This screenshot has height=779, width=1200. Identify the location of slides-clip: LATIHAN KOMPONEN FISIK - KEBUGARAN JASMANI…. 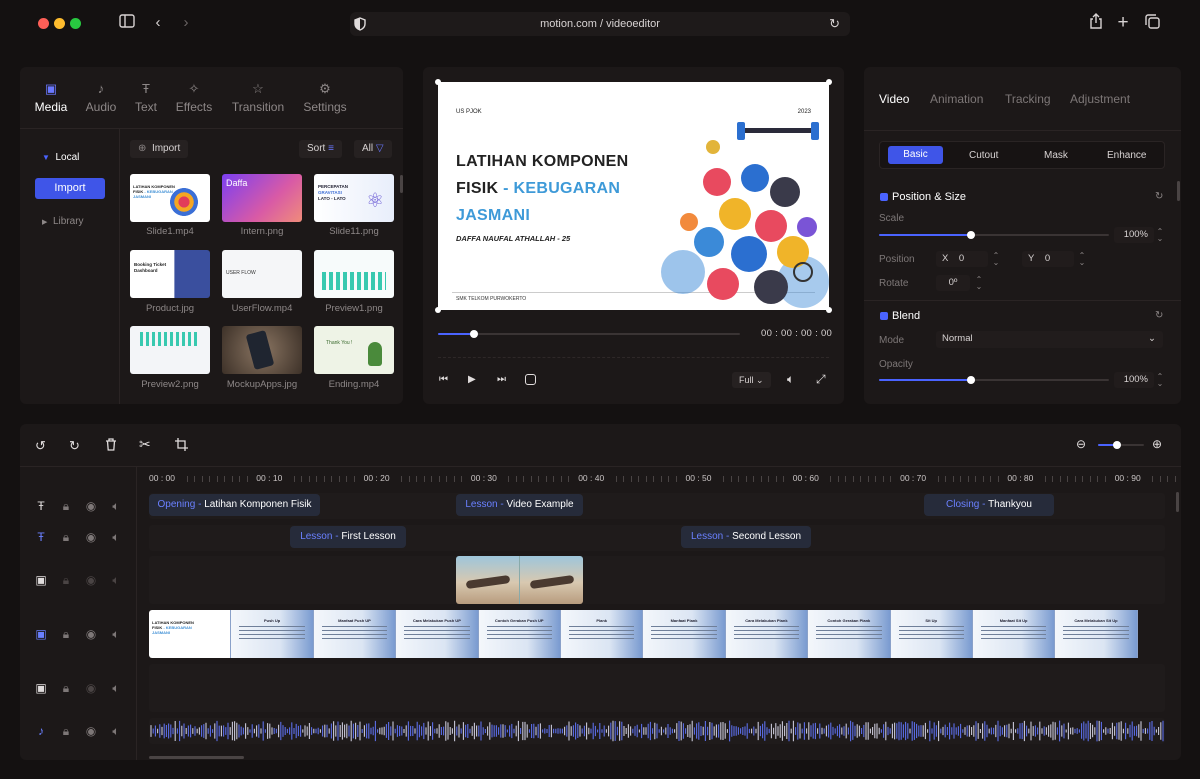
(657, 634).